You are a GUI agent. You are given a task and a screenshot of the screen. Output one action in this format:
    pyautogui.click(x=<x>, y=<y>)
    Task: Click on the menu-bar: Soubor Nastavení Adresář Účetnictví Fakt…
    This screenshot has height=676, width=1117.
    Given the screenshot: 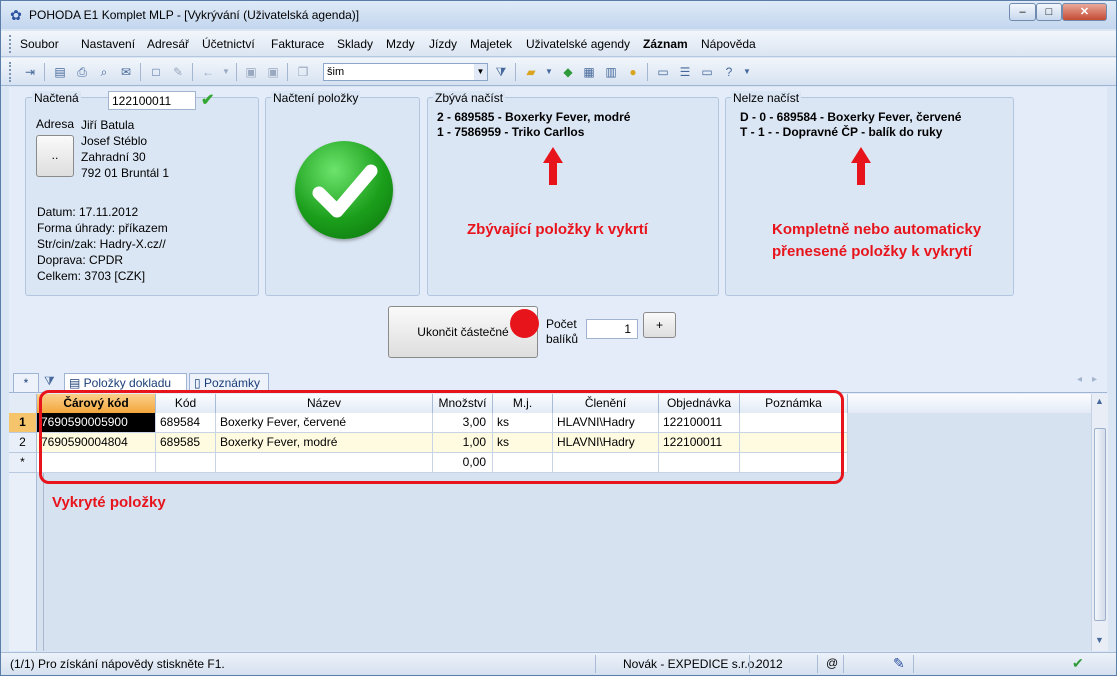 What is the action you would take?
    pyautogui.click(x=558, y=44)
    